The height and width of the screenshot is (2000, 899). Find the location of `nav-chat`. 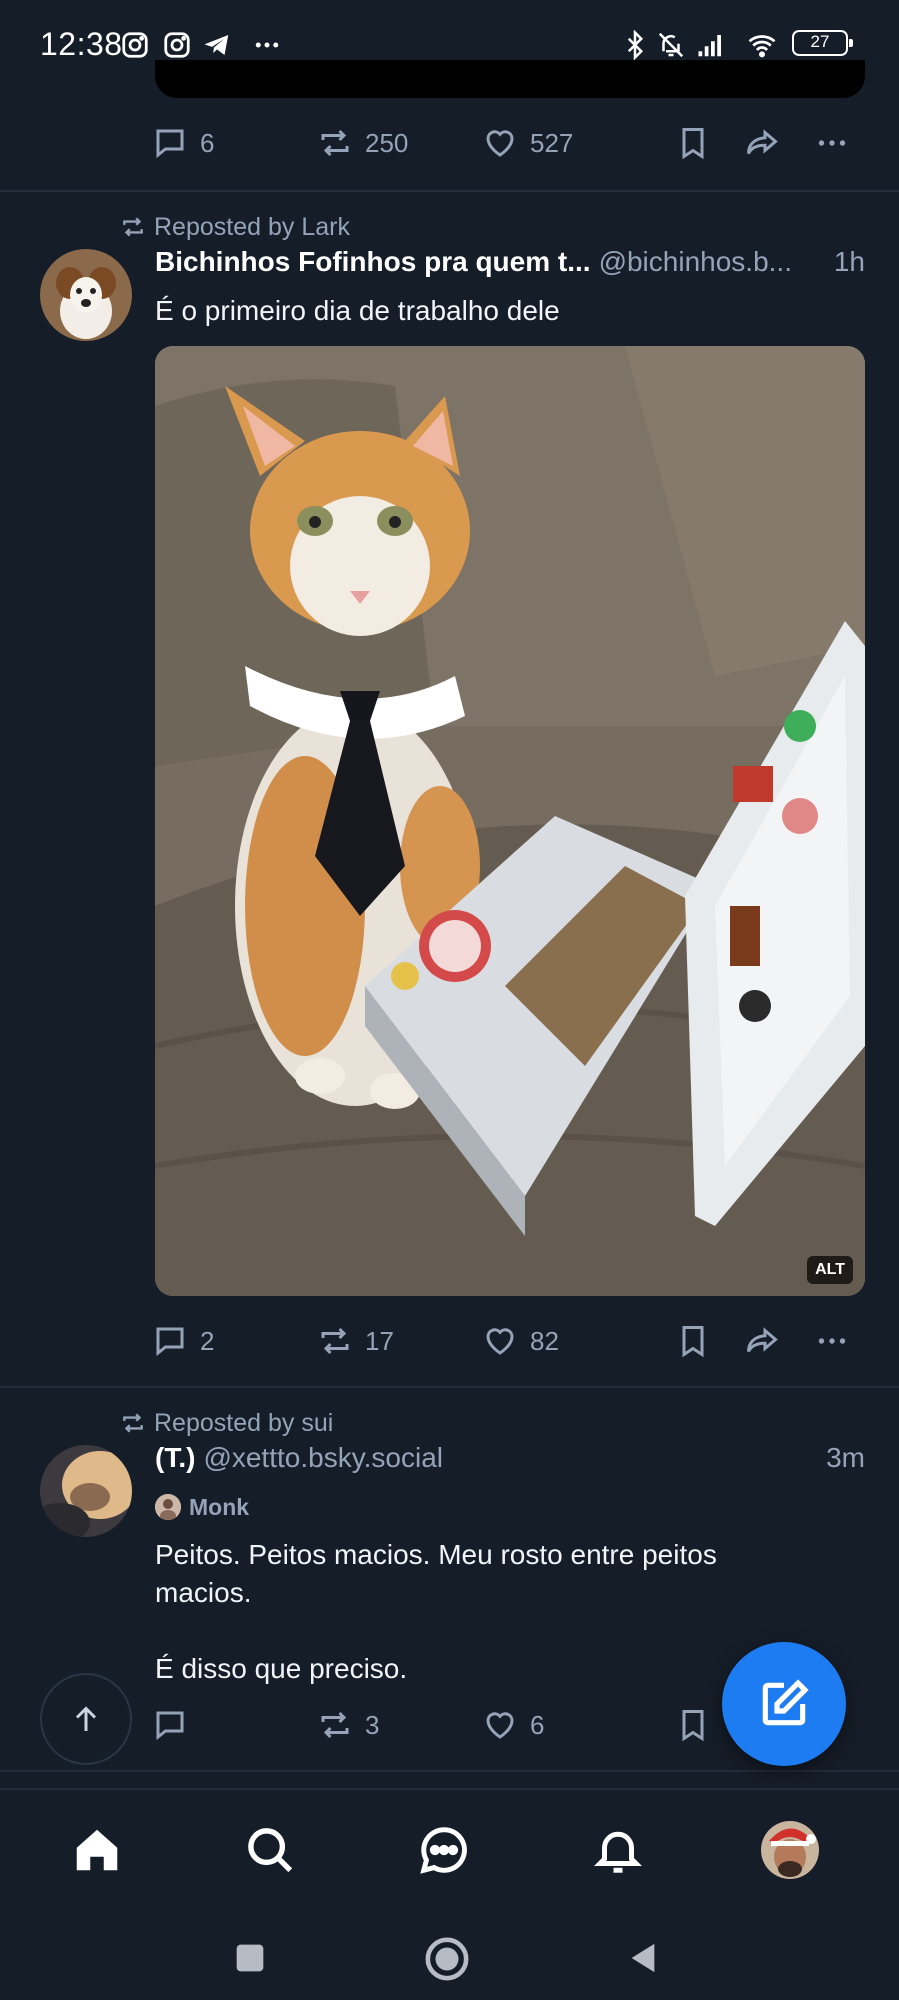

nav-chat is located at coordinates (444, 1850).